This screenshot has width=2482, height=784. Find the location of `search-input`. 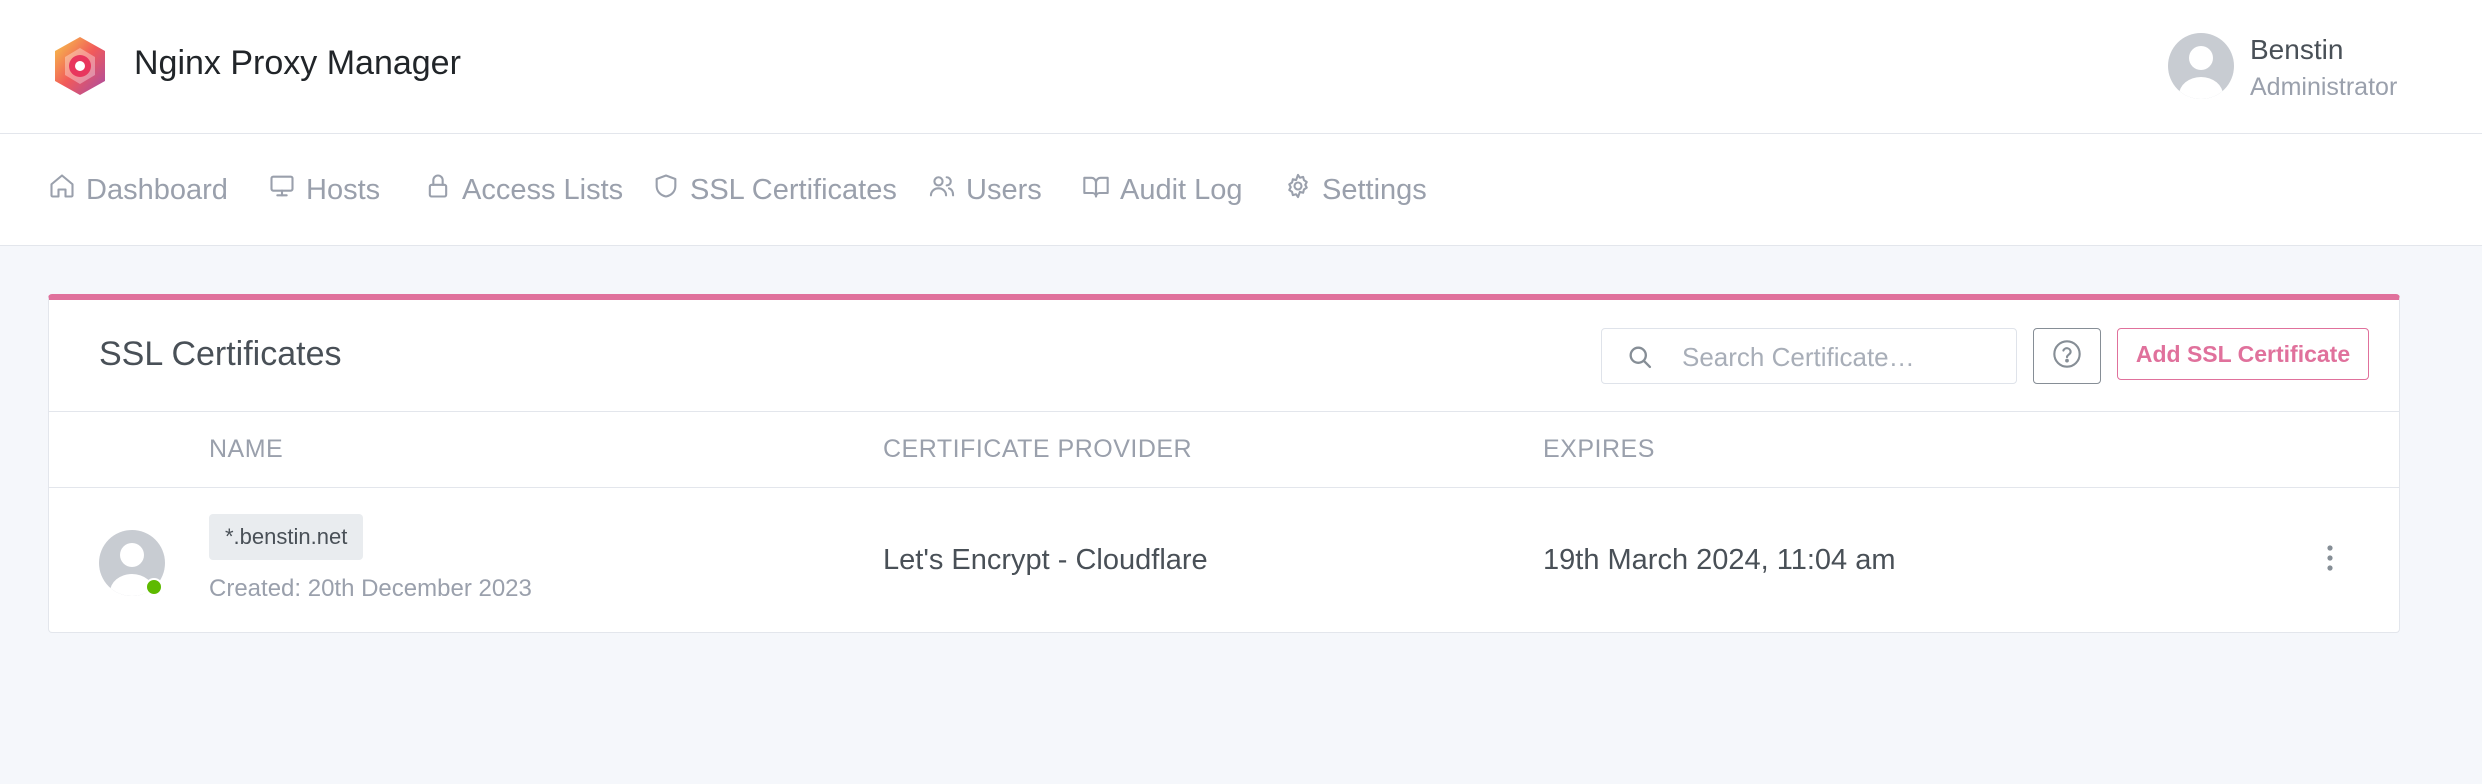

search-input is located at coordinates (1840, 357).